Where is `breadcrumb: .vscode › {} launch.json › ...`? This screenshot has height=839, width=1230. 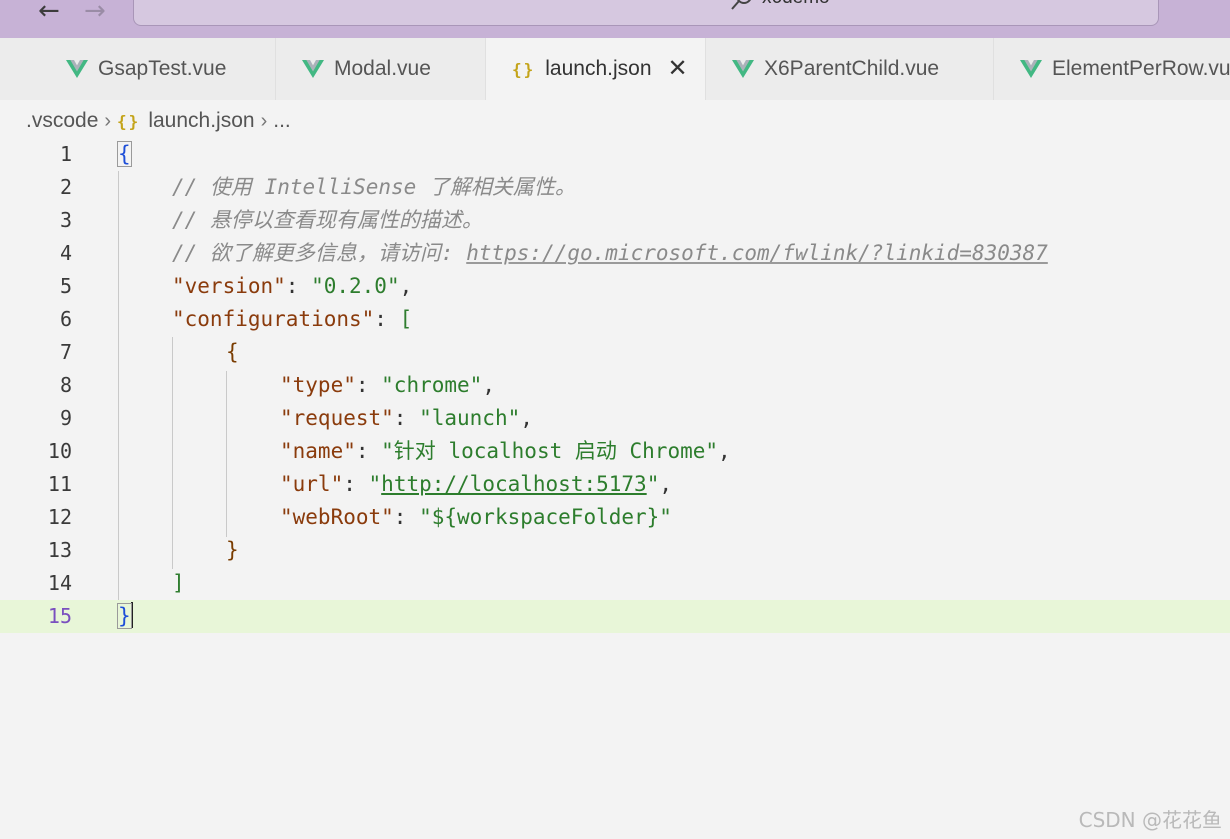
breadcrumb: .vscode › {} launch.json › ... is located at coordinates (158, 121).